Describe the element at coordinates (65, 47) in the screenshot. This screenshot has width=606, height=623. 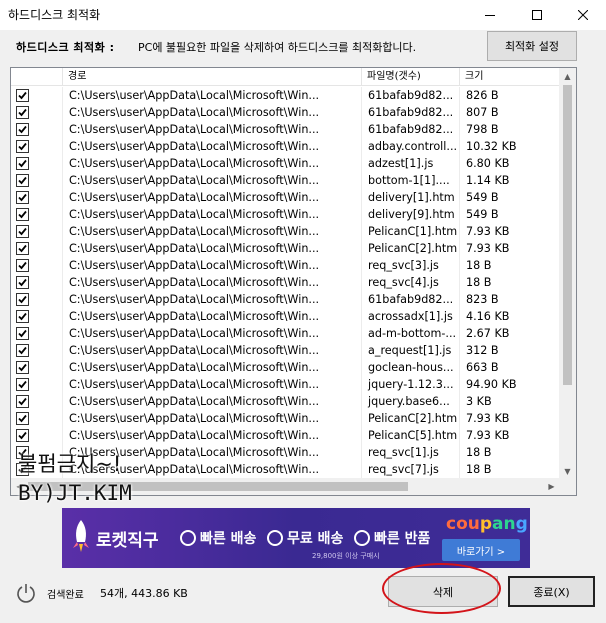
I see `optimize-label: 하드디스크 최적화 :` at that location.